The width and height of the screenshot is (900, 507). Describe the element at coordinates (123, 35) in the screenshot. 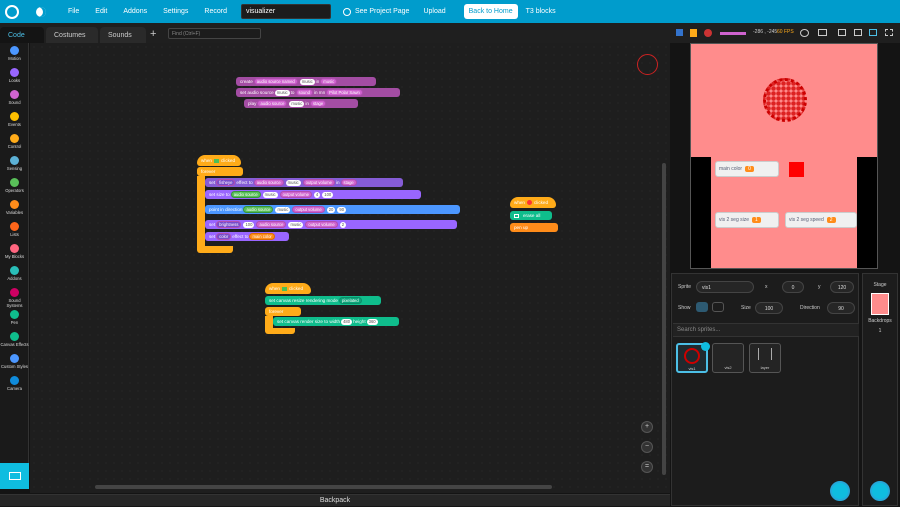

I see `tab-sounds: Sounds` at that location.